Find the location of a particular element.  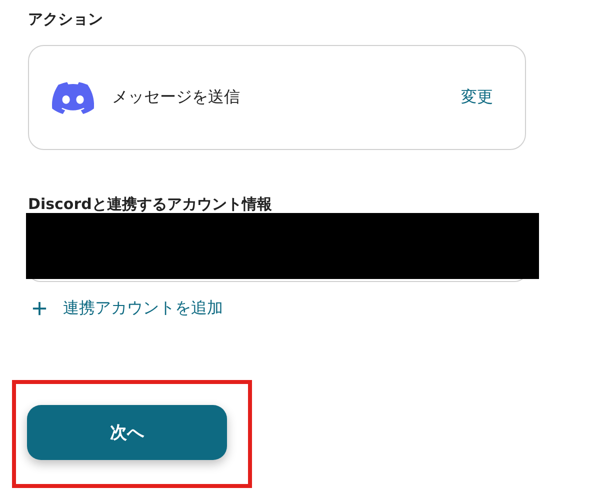

plus-icon is located at coordinates (39, 308).